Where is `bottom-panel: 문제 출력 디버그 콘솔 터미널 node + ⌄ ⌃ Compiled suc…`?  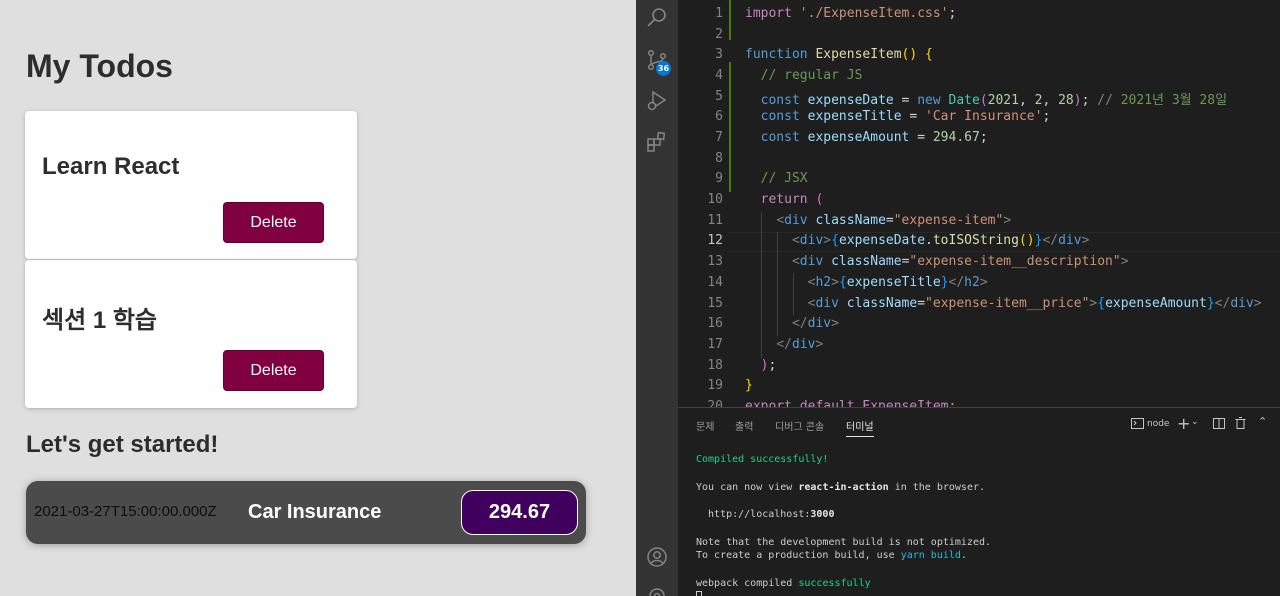
bottom-panel: 문제 출력 디버그 콘솔 터미널 node + ⌄ ⌃ Compiled suc… is located at coordinates (979, 501).